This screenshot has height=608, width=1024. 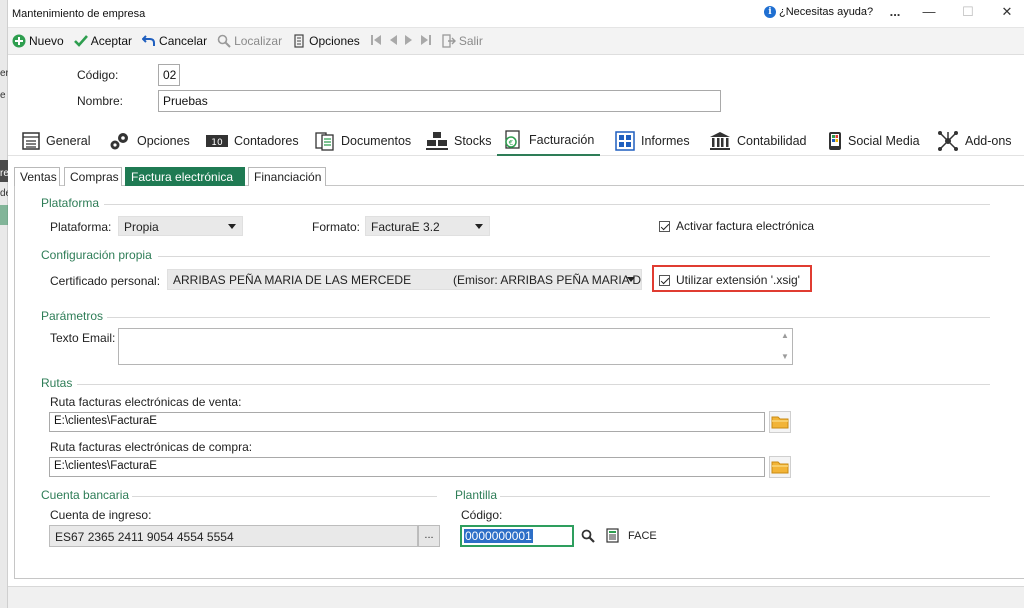 I want to click on account-input: ES67 2365 2411 9054 4554 5554, so click(x=233, y=536).